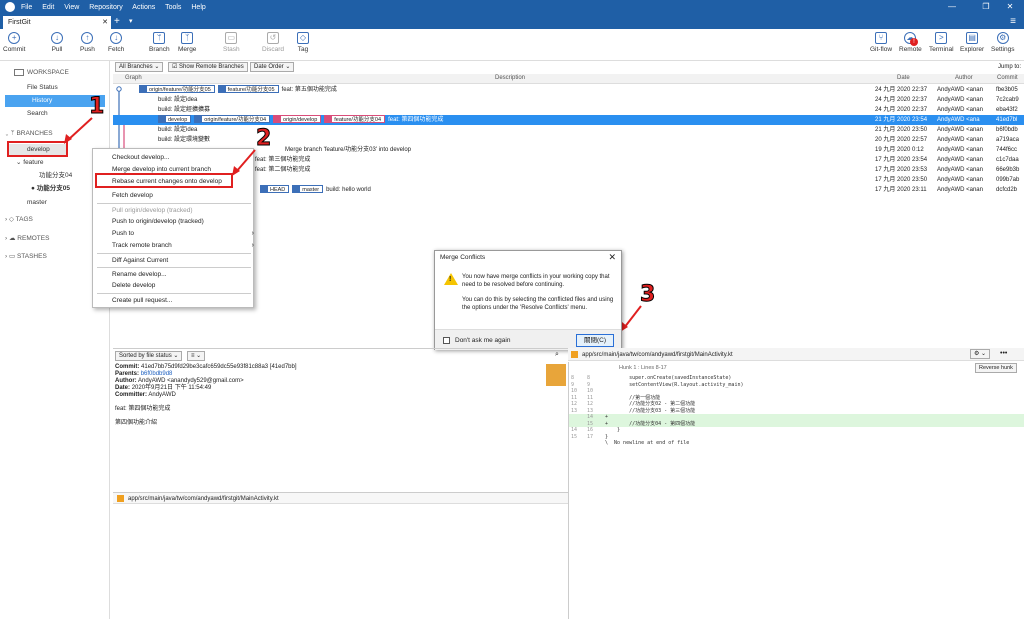 The height and width of the screenshot is (619, 1024). I want to click on explorer-button: ▤ Explorer, so click(972, 42).